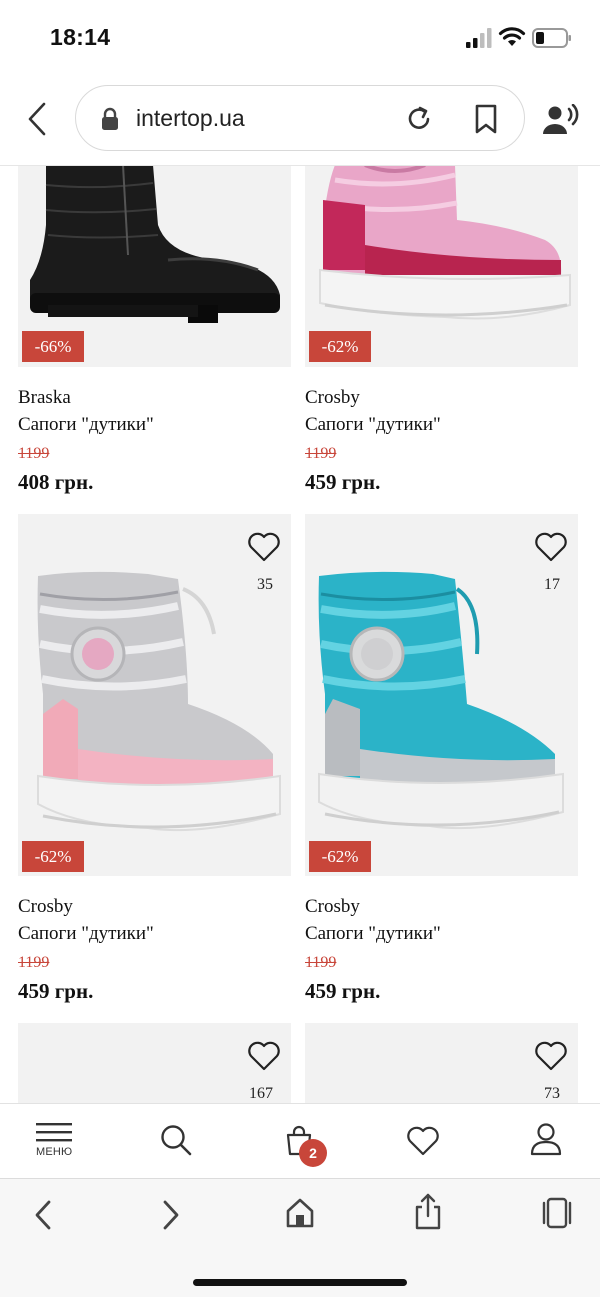 The width and height of the screenshot is (600, 1297). What do you see at coordinates (54, 1132) in the screenshot?
I see `menu-icon` at bounding box center [54, 1132].